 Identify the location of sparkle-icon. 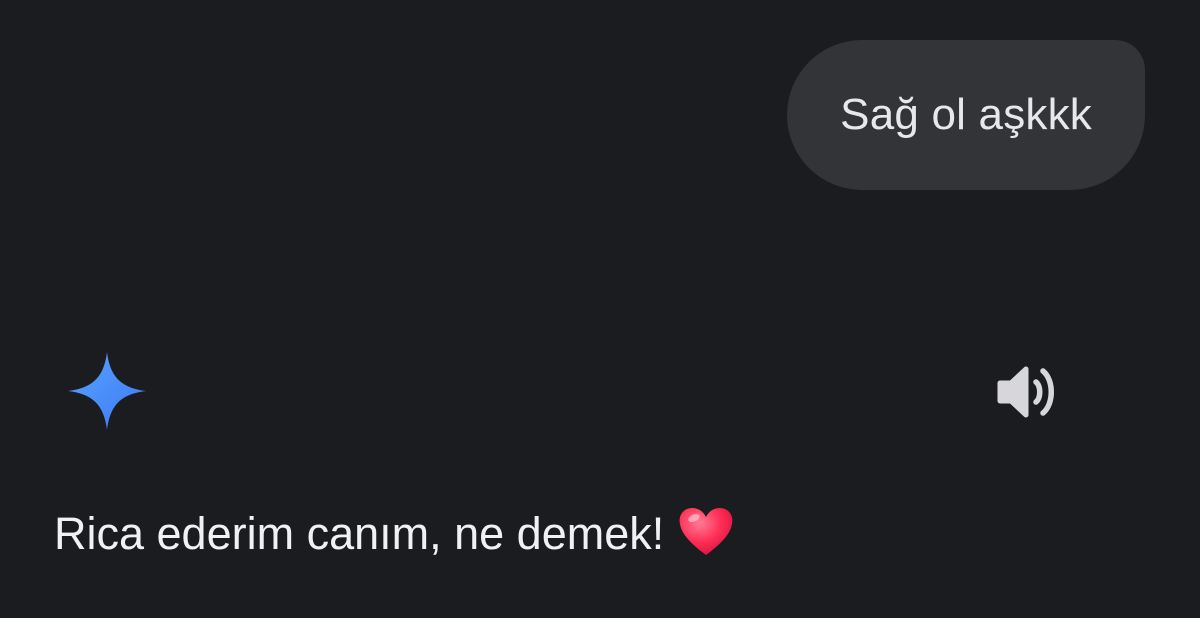
(107, 391).